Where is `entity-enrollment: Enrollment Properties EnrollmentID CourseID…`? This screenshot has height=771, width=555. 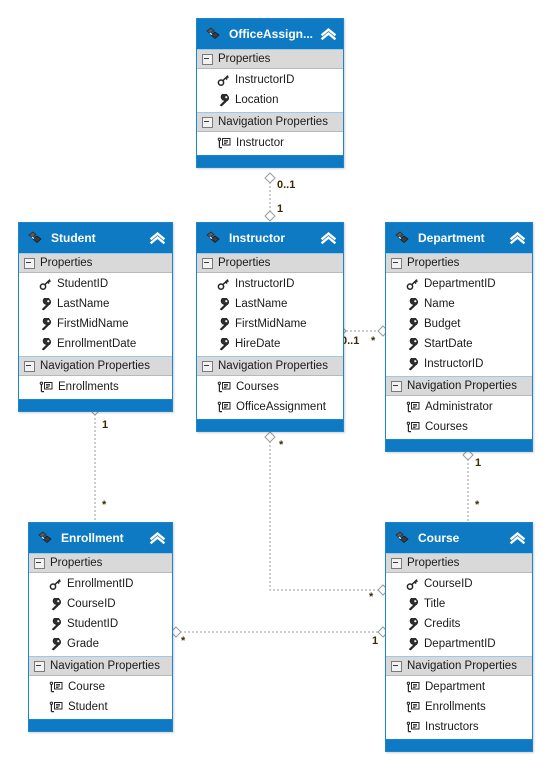 entity-enrollment: Enrollment Properties EnrollmentID CourseID… is located at coordinates (100, 627).